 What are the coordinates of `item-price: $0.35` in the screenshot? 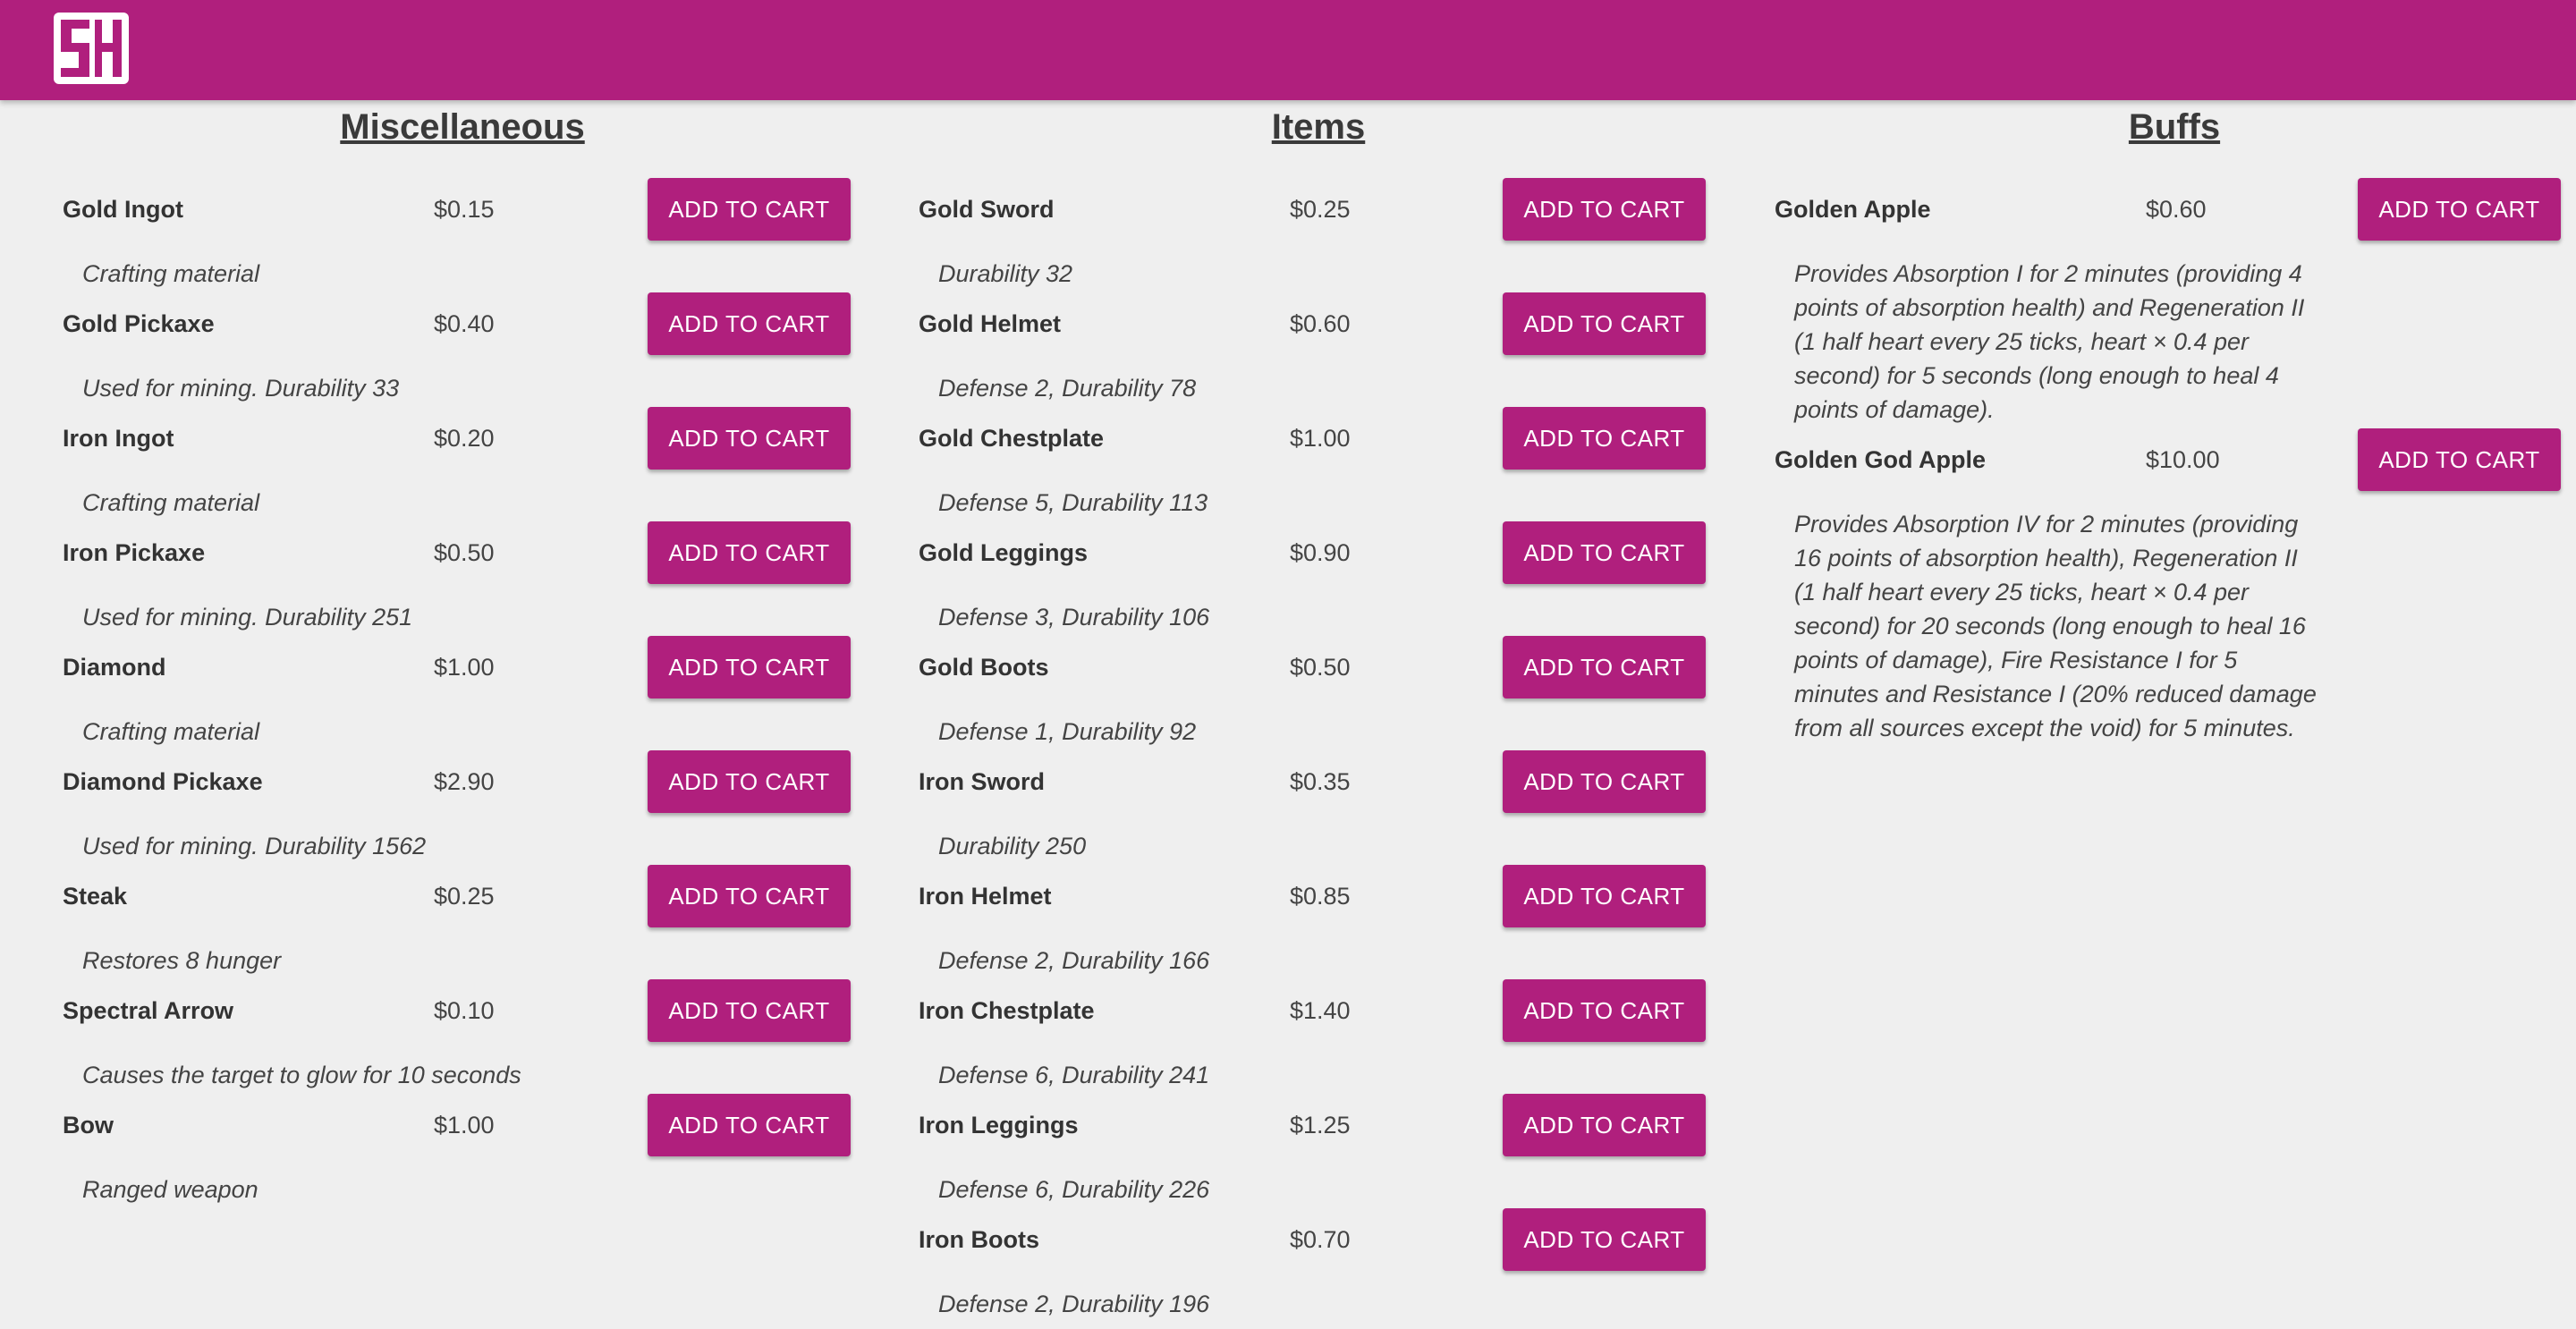 It's located at (1320, 781).